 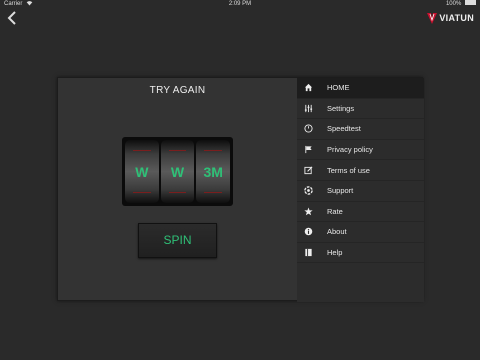 What do you see at coordinates (348, 170) in the screenshot?
I see `menu-item-label: Terms of use` at bounding box center [348, 170].